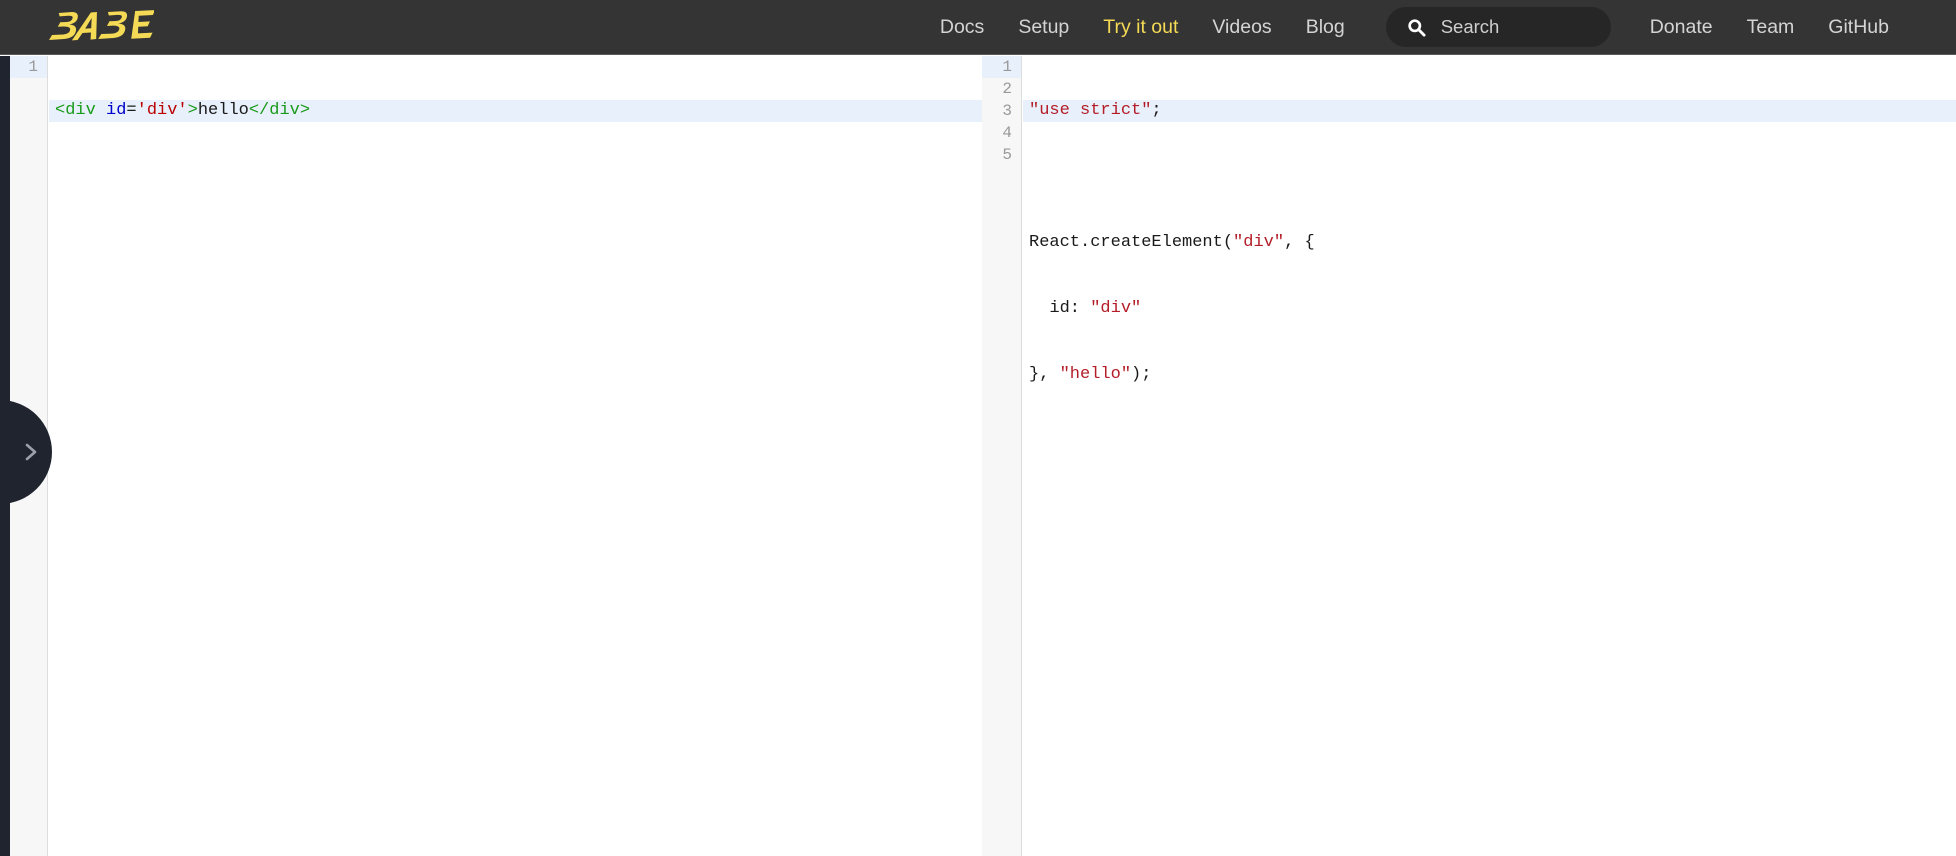  I want to click on search-input: Search, so click(1498, 27).